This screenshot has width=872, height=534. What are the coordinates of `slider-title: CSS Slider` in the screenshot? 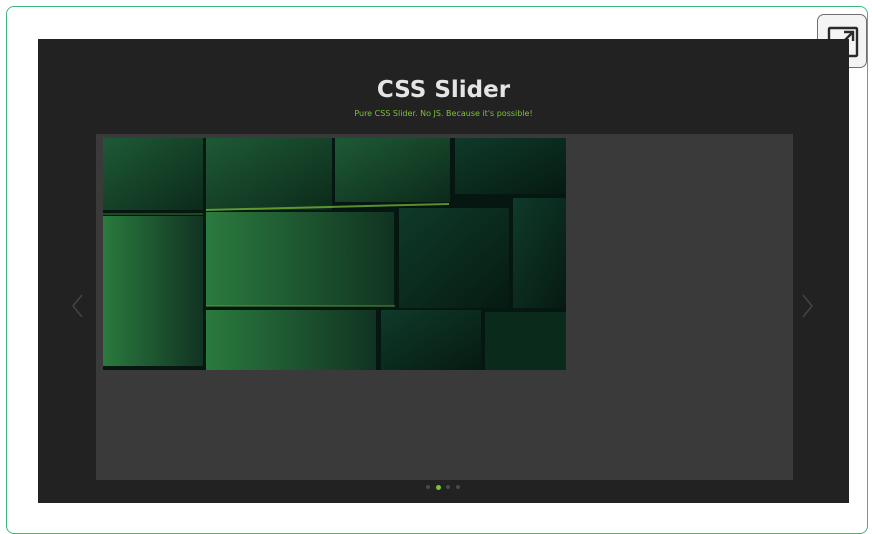 It's located at (443, 90).